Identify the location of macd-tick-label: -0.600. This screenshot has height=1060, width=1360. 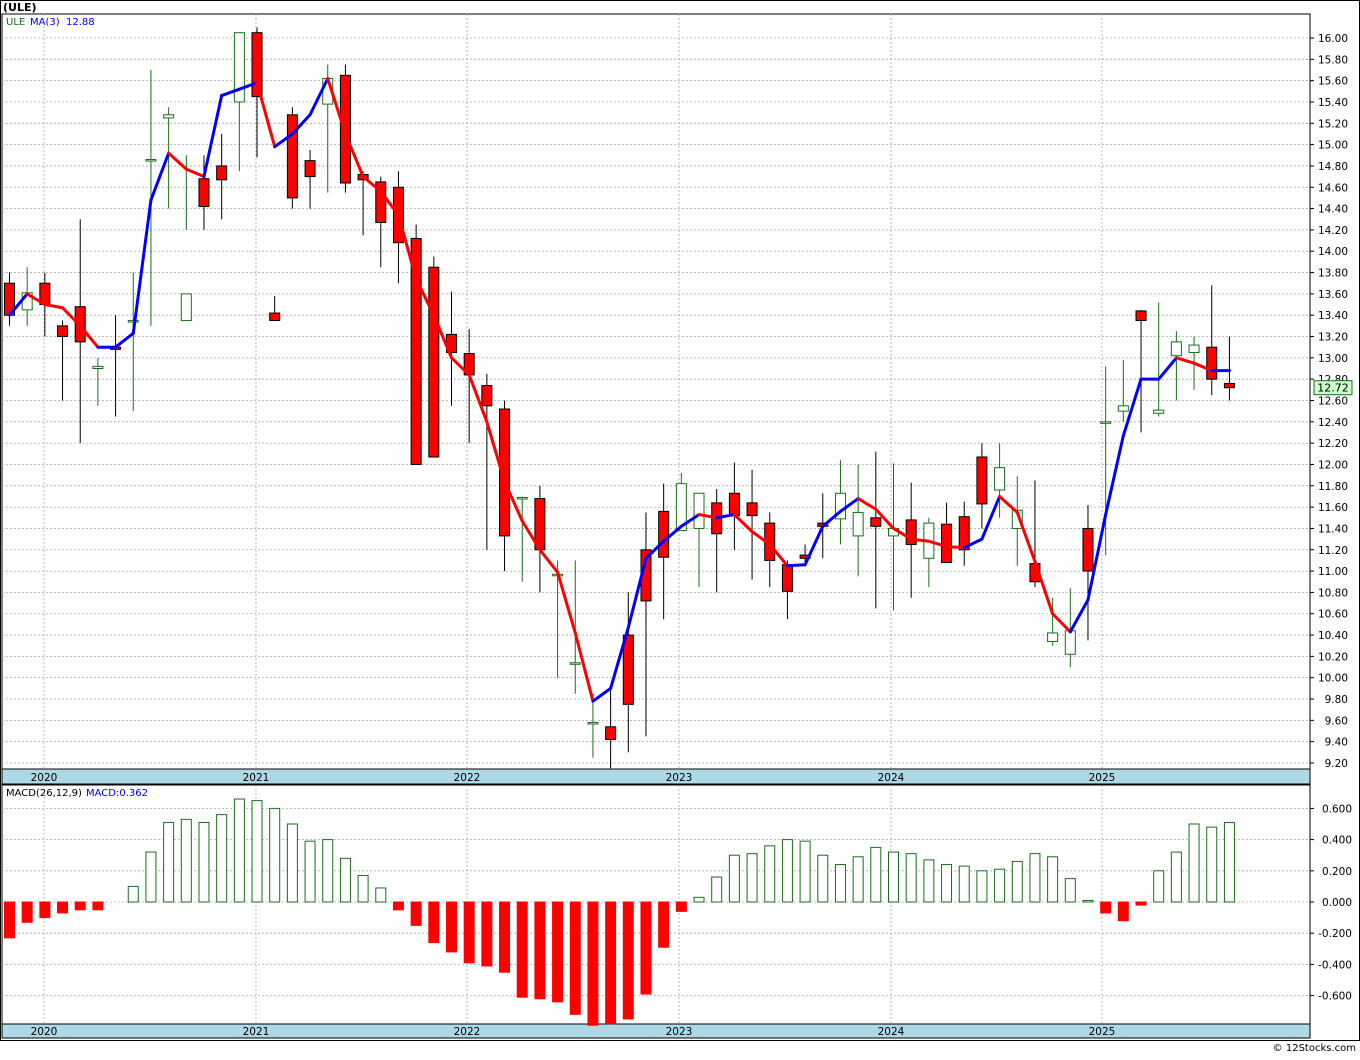
(1335, 997).